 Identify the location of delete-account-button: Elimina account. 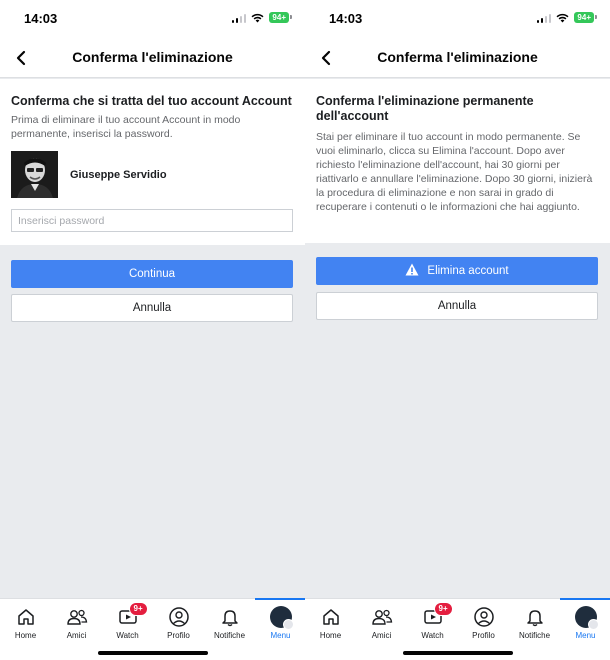
(457, 271).